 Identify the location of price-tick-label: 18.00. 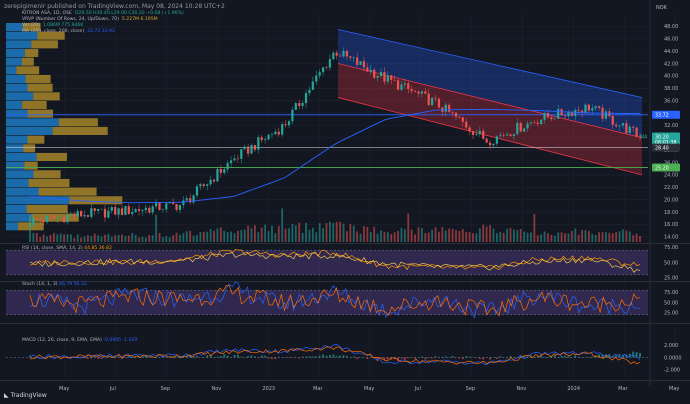
(671, 213).